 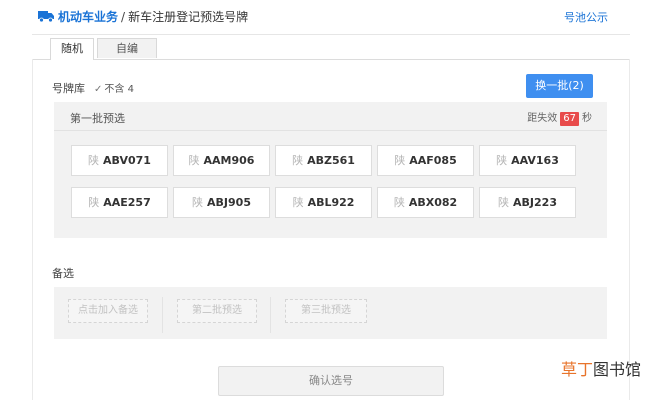 What do you see at coordinates (108, 311) in the screenshot?
I see `add-alternate-slot: 点击加入备选` at bounding box center [108, 311].